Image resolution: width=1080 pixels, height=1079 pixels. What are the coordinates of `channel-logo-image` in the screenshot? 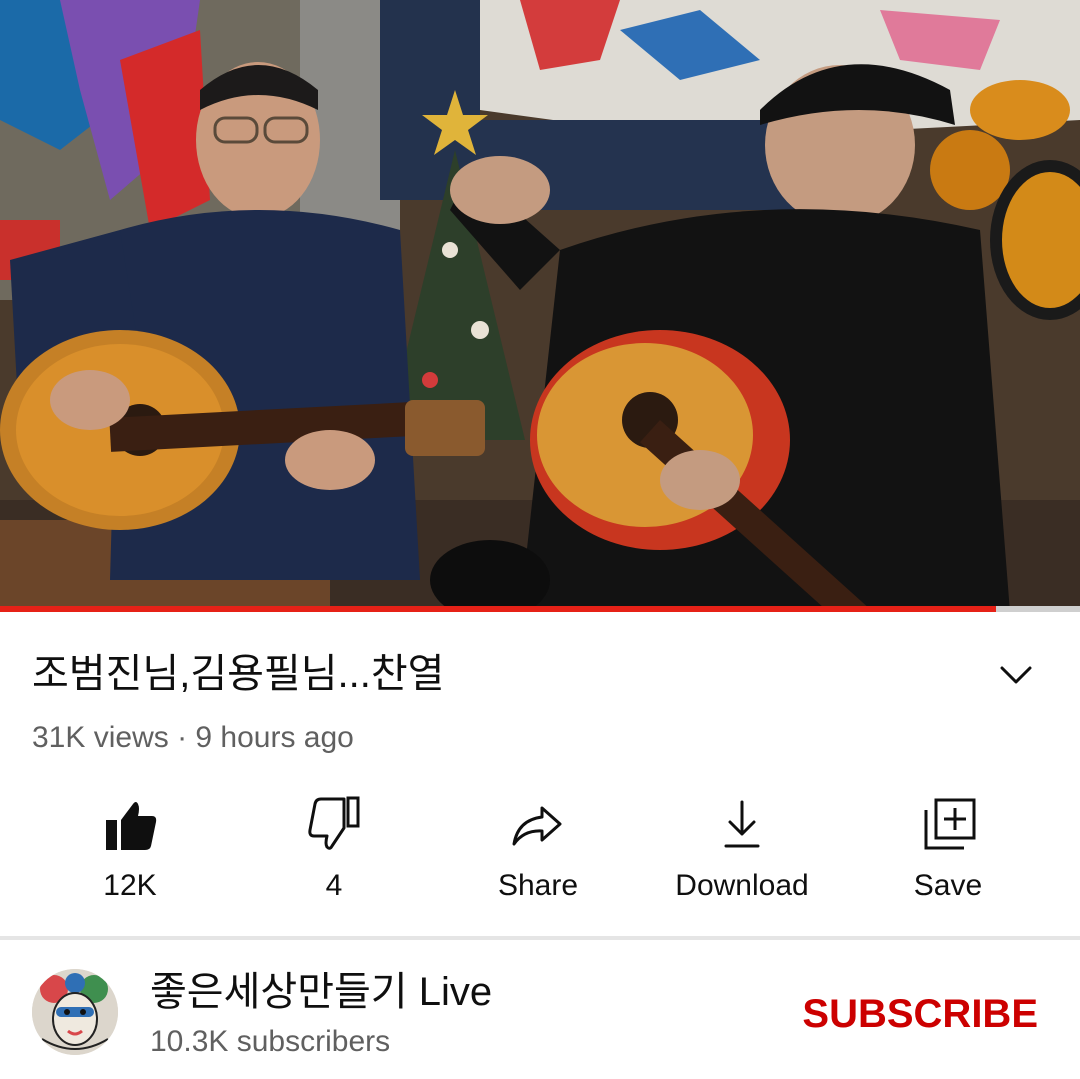 It's located at (75, 1012).